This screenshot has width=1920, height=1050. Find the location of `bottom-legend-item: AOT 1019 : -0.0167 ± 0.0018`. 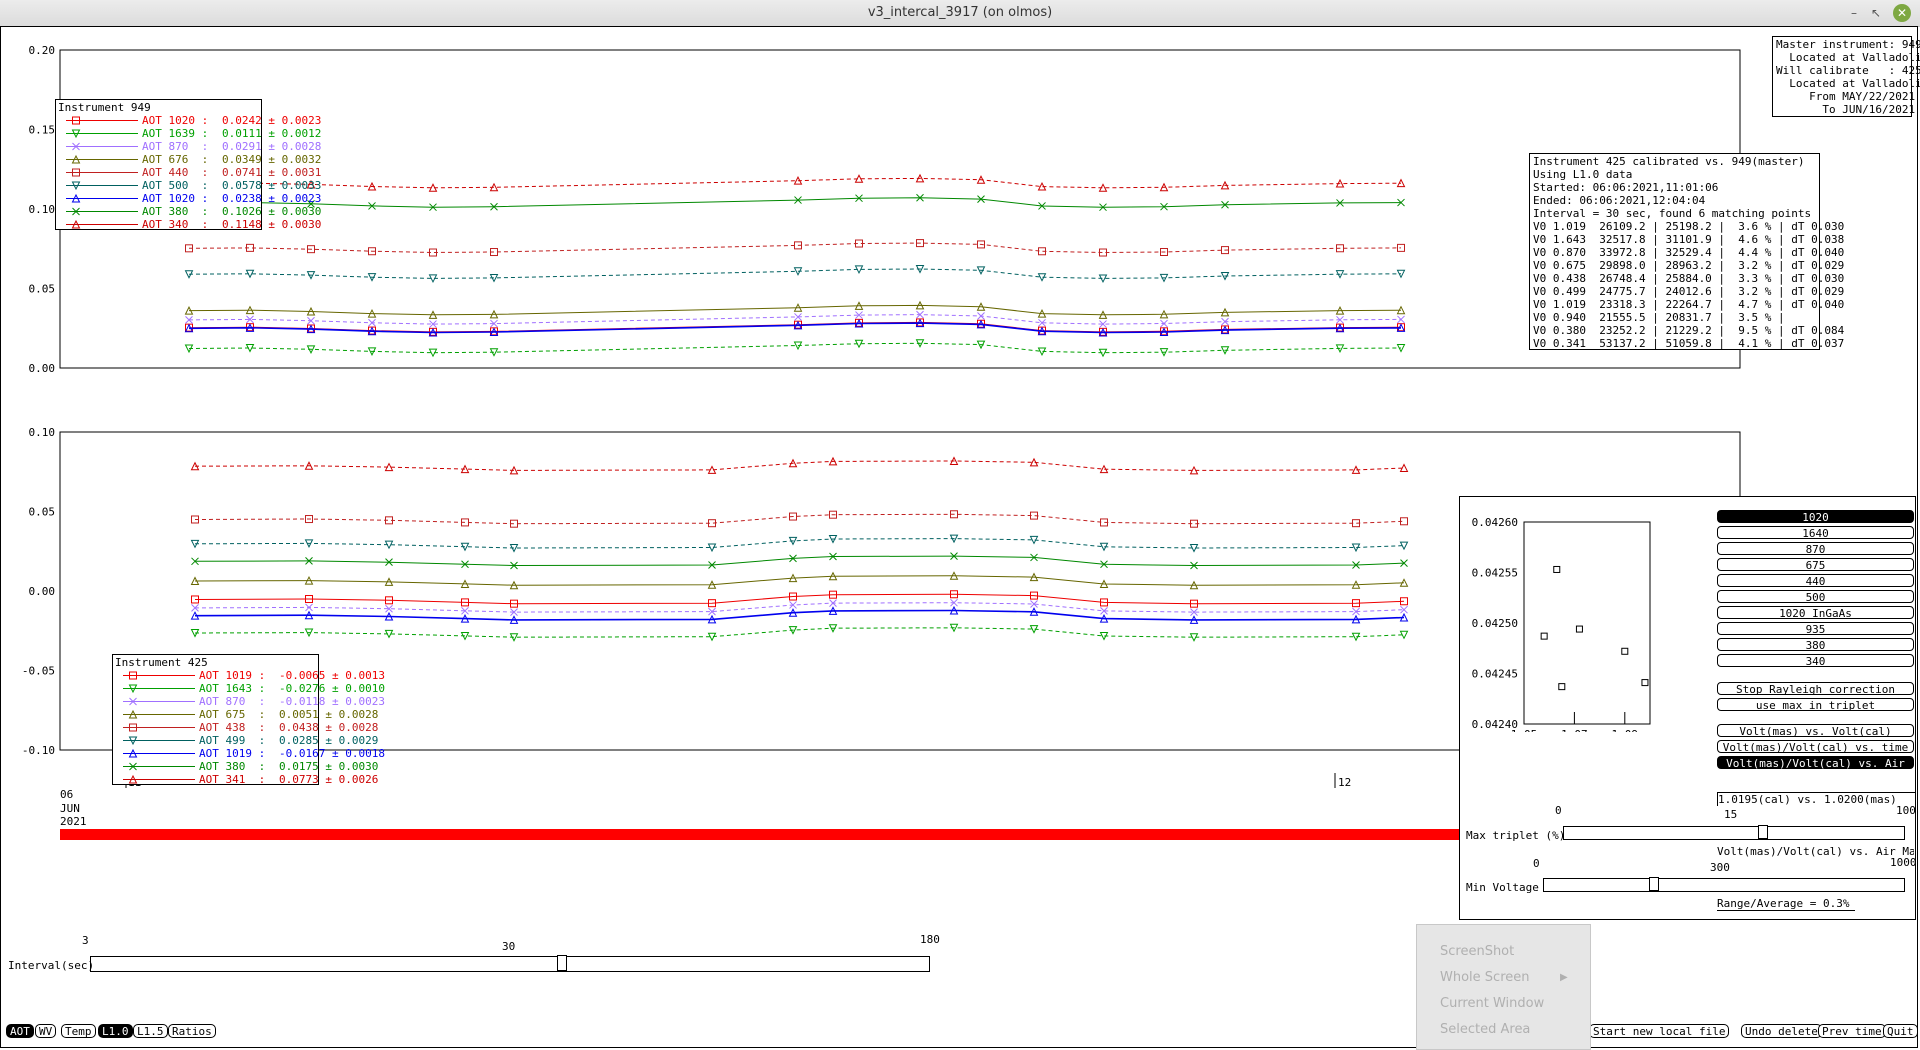

bottom-legend-item: AOT 1019 : -0.0167 ± 0.0018 is located at coordinates (250, 753).